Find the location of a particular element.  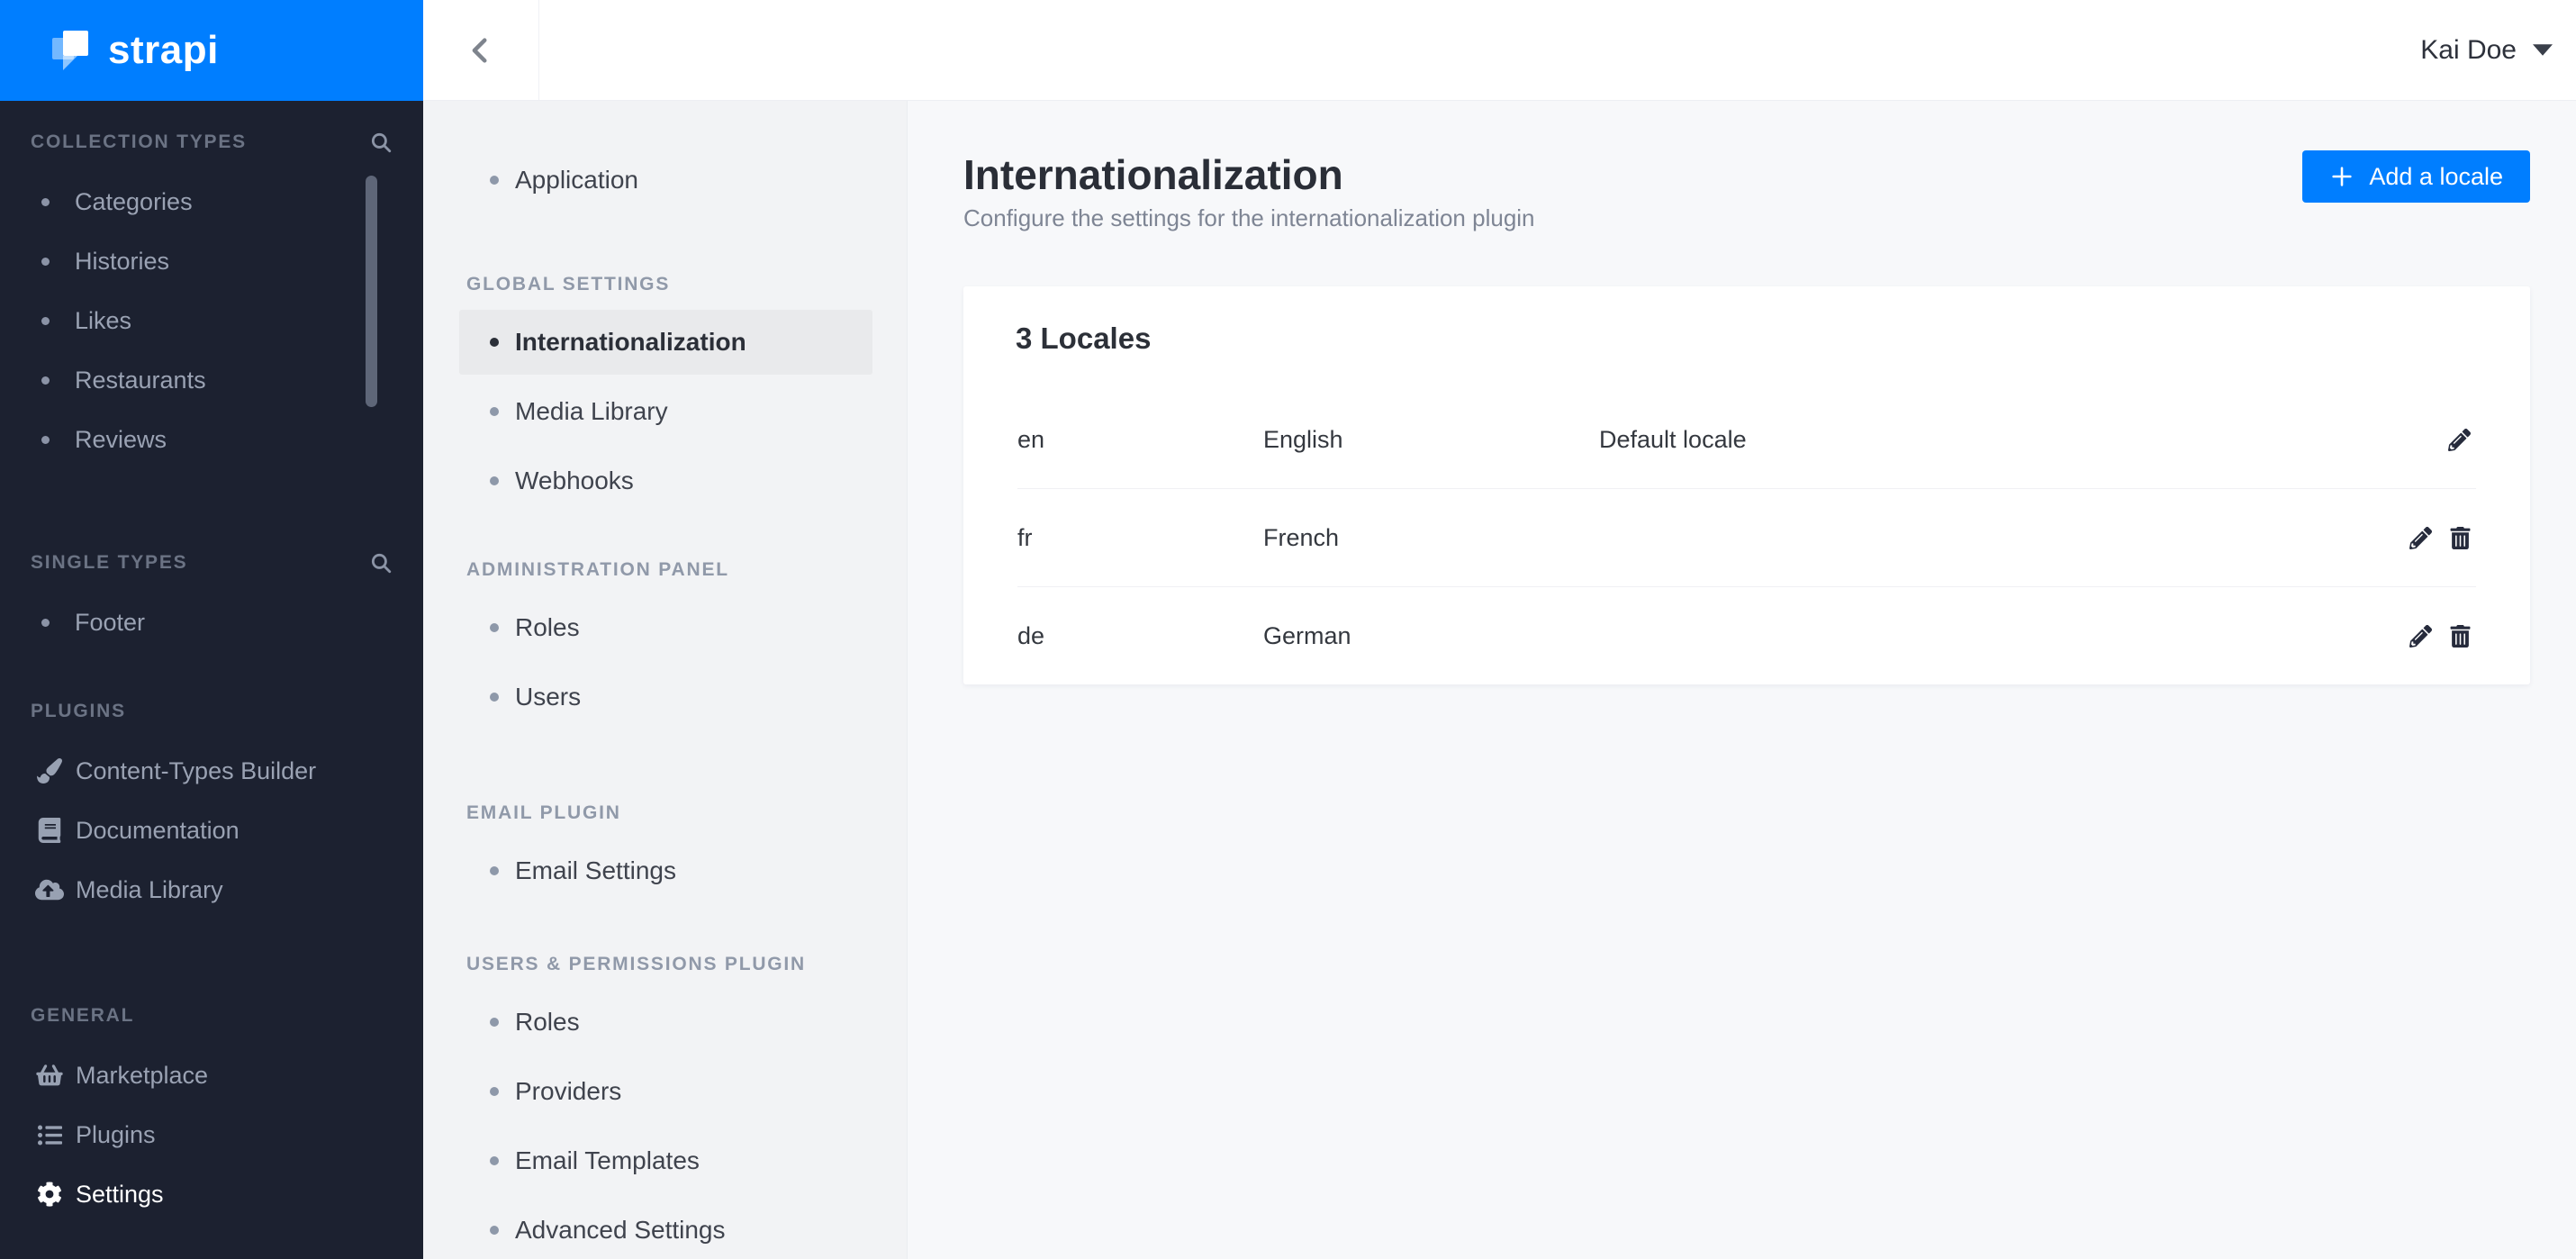

sidebar-item-footer: Footer is located at coordinates (211, 622).